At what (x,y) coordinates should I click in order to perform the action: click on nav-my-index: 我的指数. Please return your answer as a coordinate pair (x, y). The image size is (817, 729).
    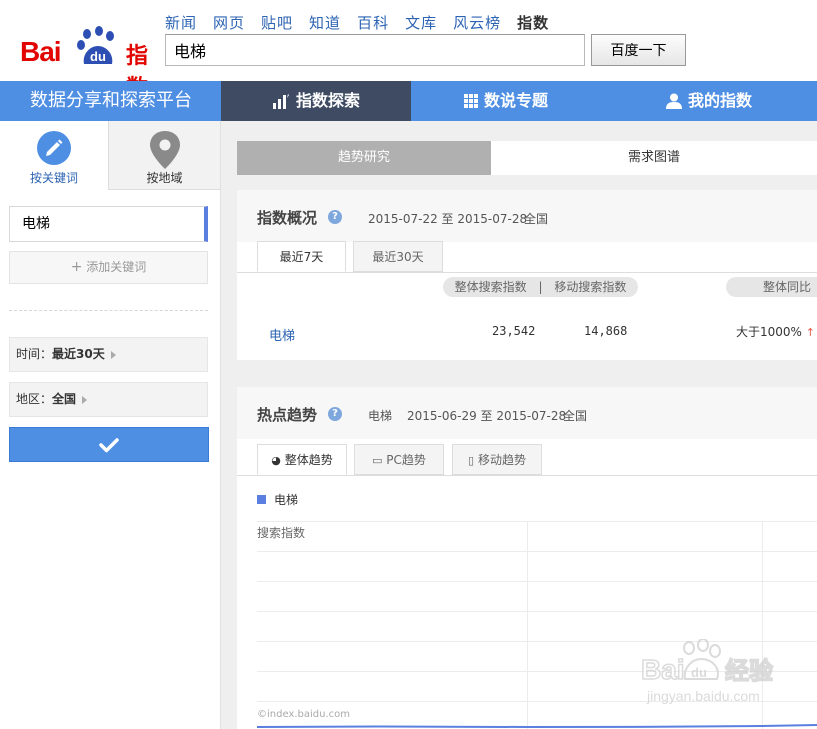
    Looking at the image, I should click on (709, 101).